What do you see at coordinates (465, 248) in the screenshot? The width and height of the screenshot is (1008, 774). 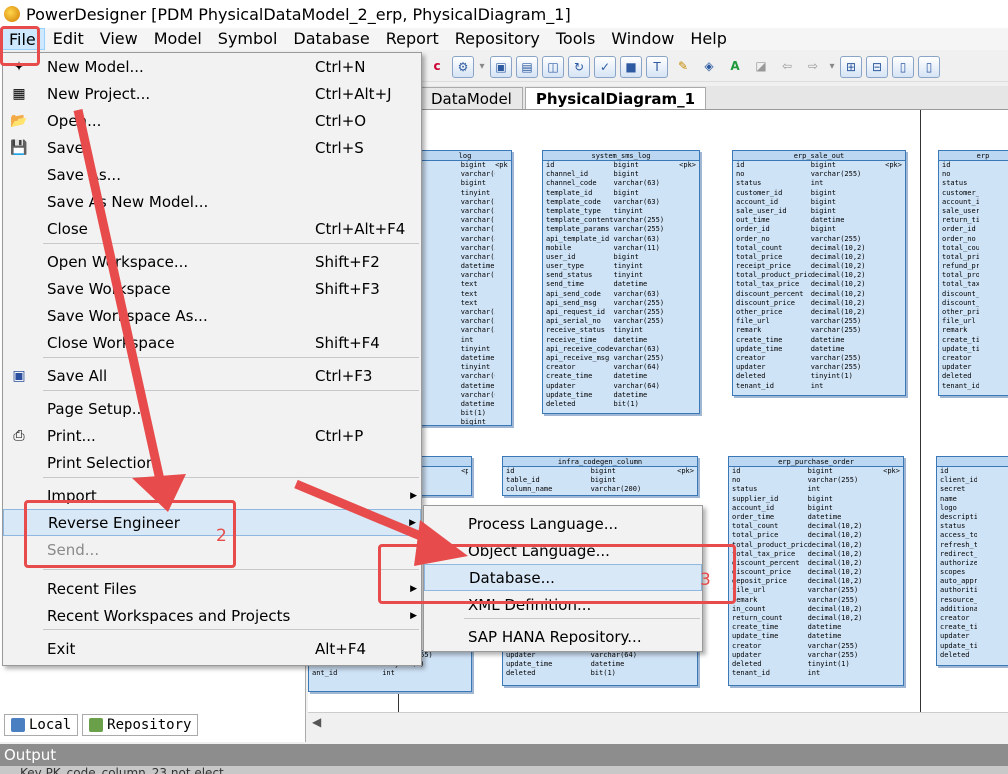 I see `table-column-row: varchar(50)` at bounding box center [465, 248].